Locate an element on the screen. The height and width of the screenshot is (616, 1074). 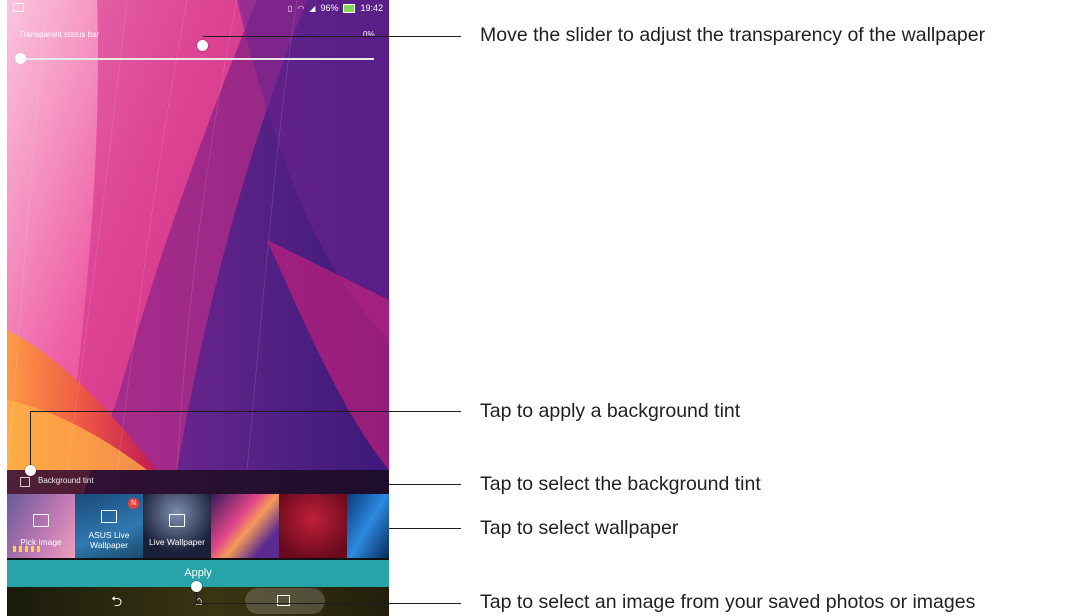
signal-icon: ◢ is located at coordinates (312, 8).